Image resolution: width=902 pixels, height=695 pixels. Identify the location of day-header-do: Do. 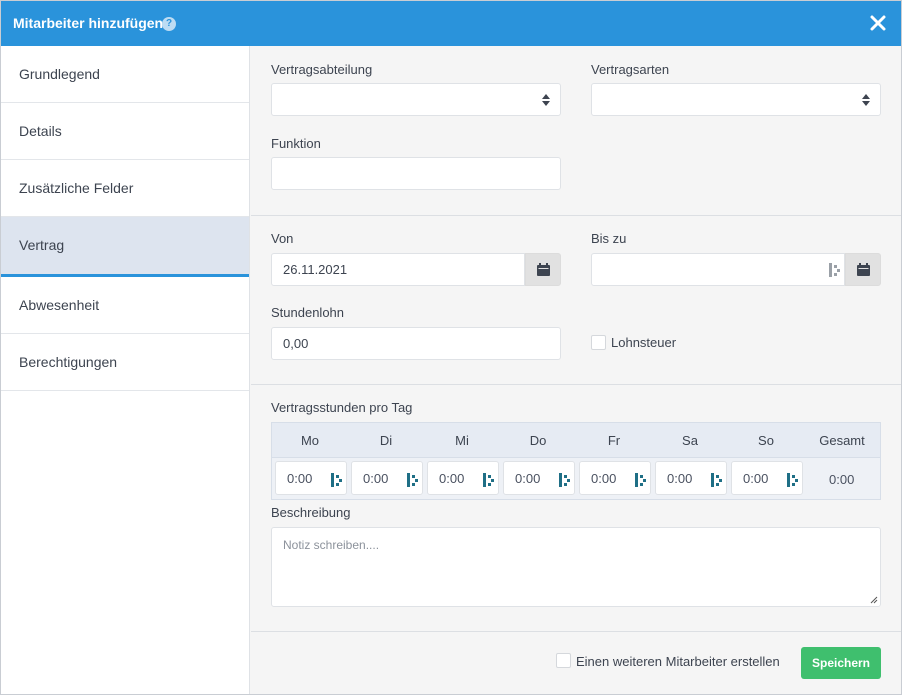
(538, 440).